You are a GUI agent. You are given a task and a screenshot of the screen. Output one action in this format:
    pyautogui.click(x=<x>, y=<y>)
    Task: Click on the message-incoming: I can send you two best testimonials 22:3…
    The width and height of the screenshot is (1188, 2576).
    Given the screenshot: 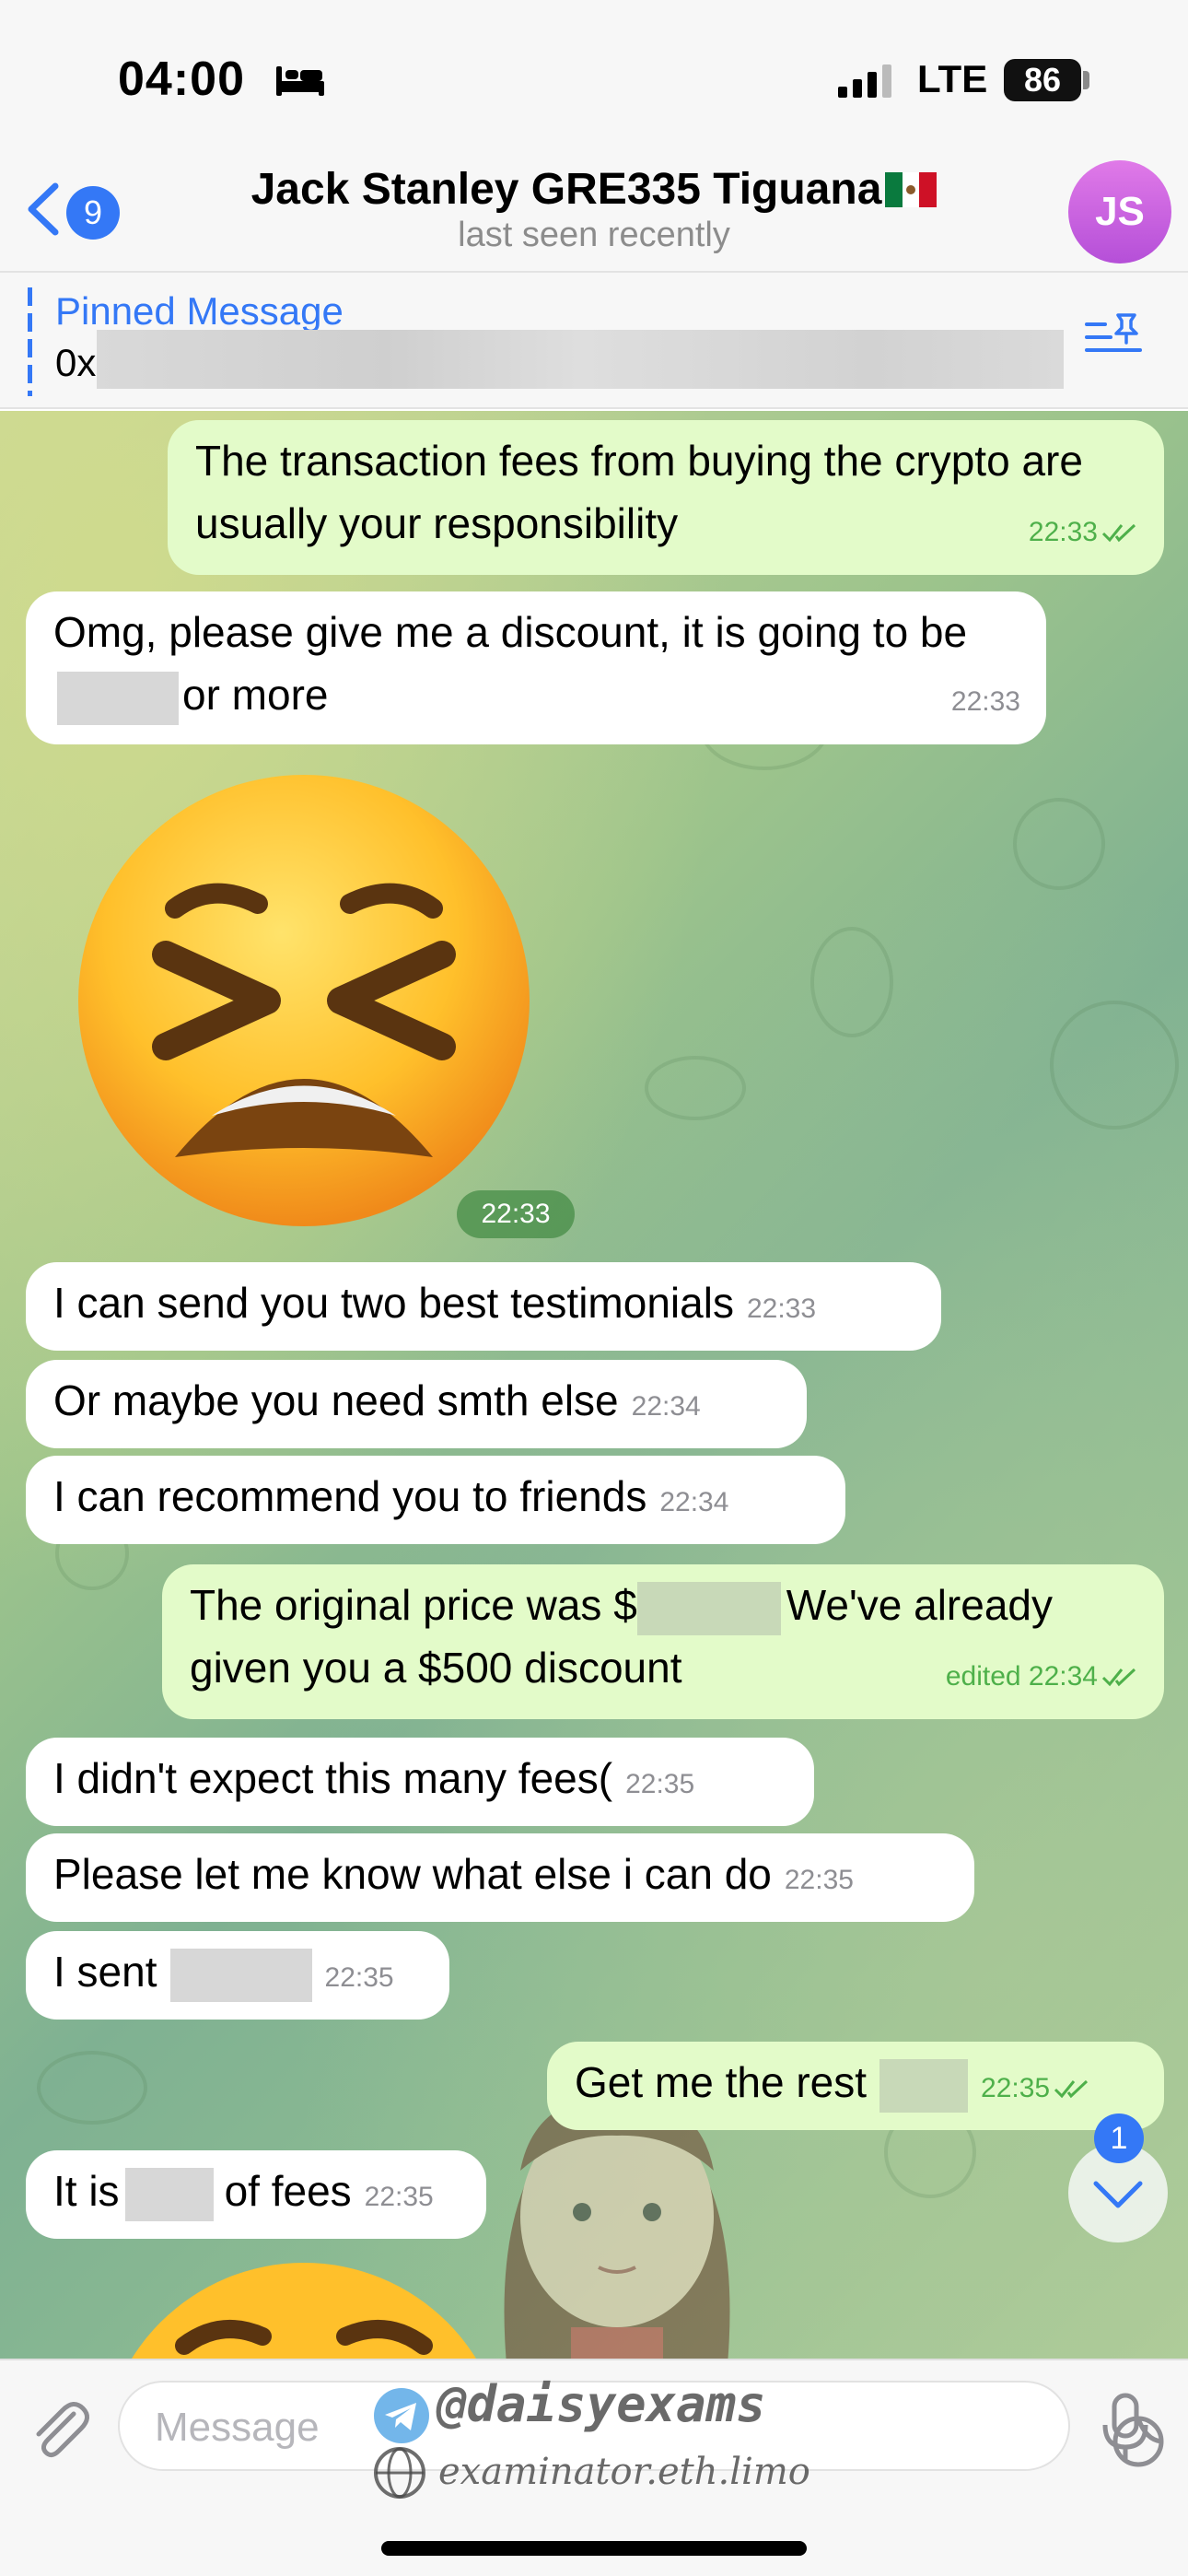 What is the action you would take?
    pyautogui.click(x=483, y=1306)
    